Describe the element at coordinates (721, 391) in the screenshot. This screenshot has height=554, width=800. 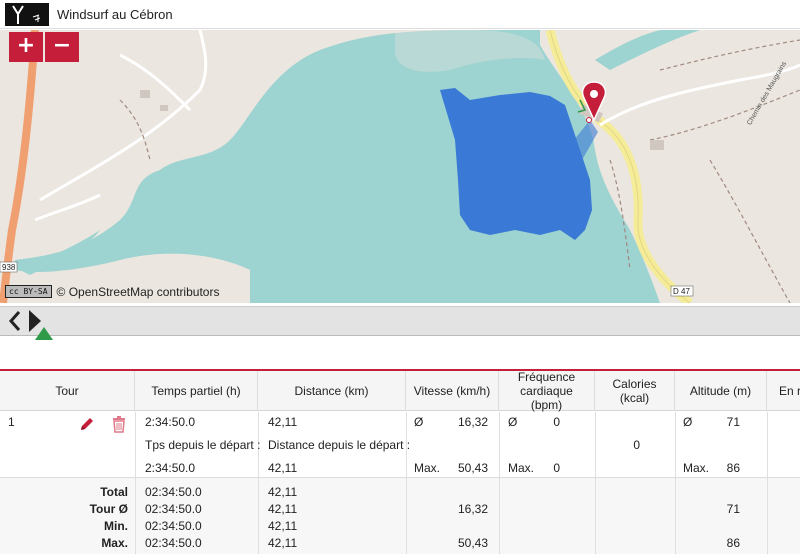
I see `col-header-altitude: Altitude (m)` at that location.